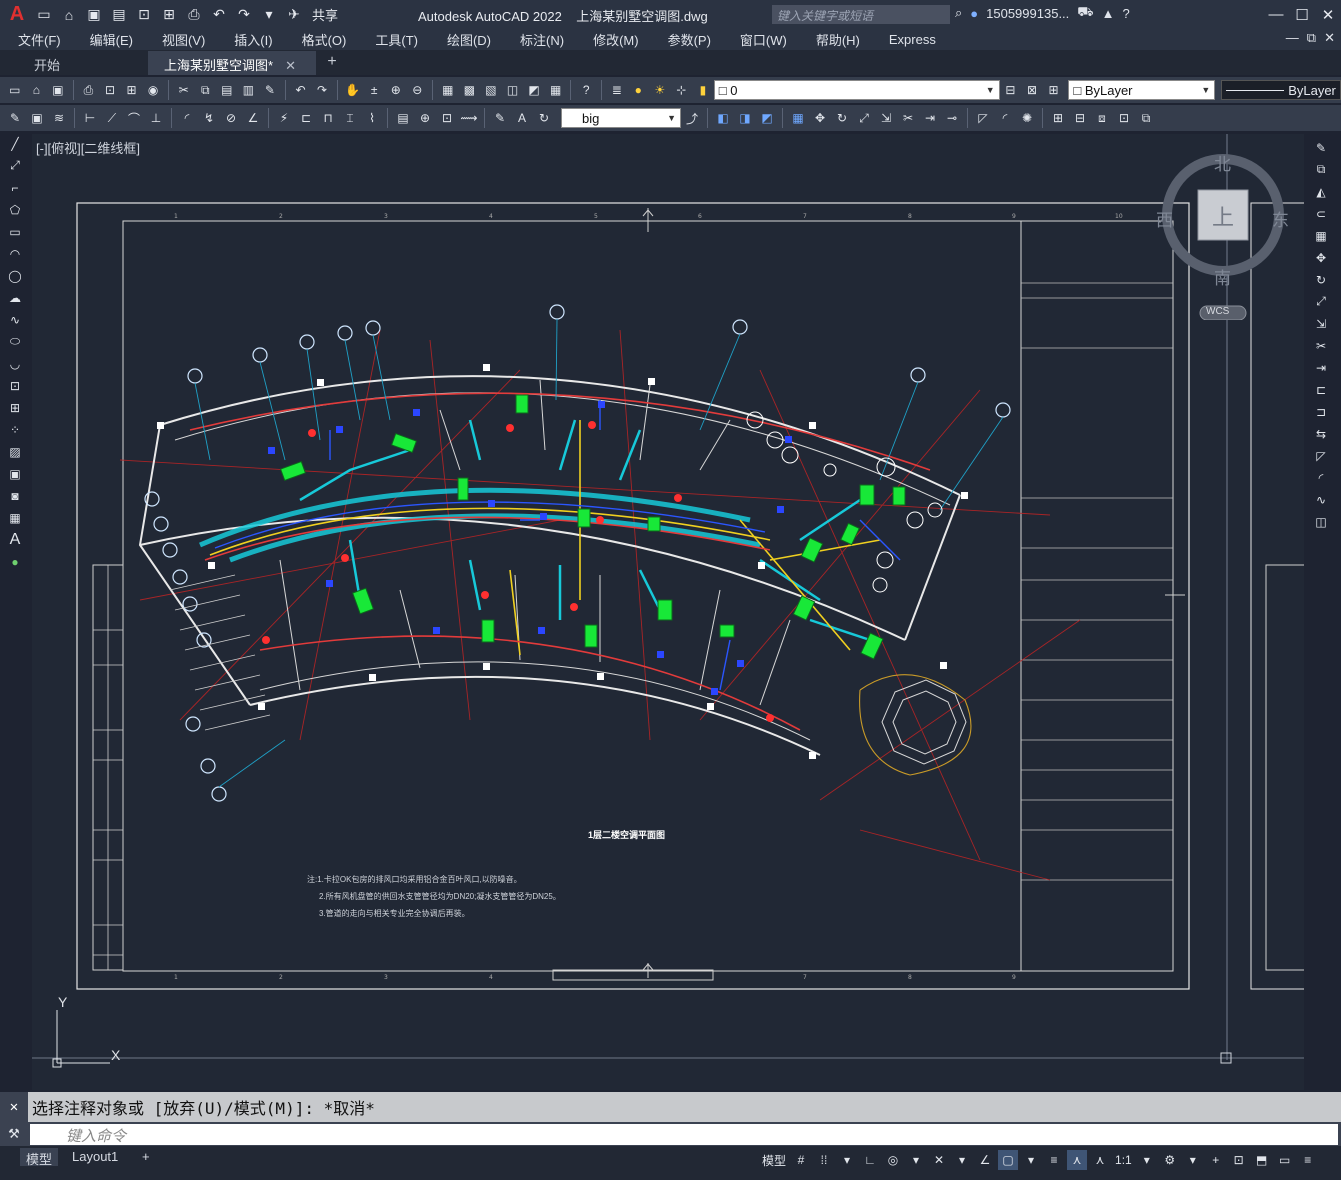 This screenshot has height=1180, width=1341. I want to click on polyline-icon: ⌐, so click(15, 187).